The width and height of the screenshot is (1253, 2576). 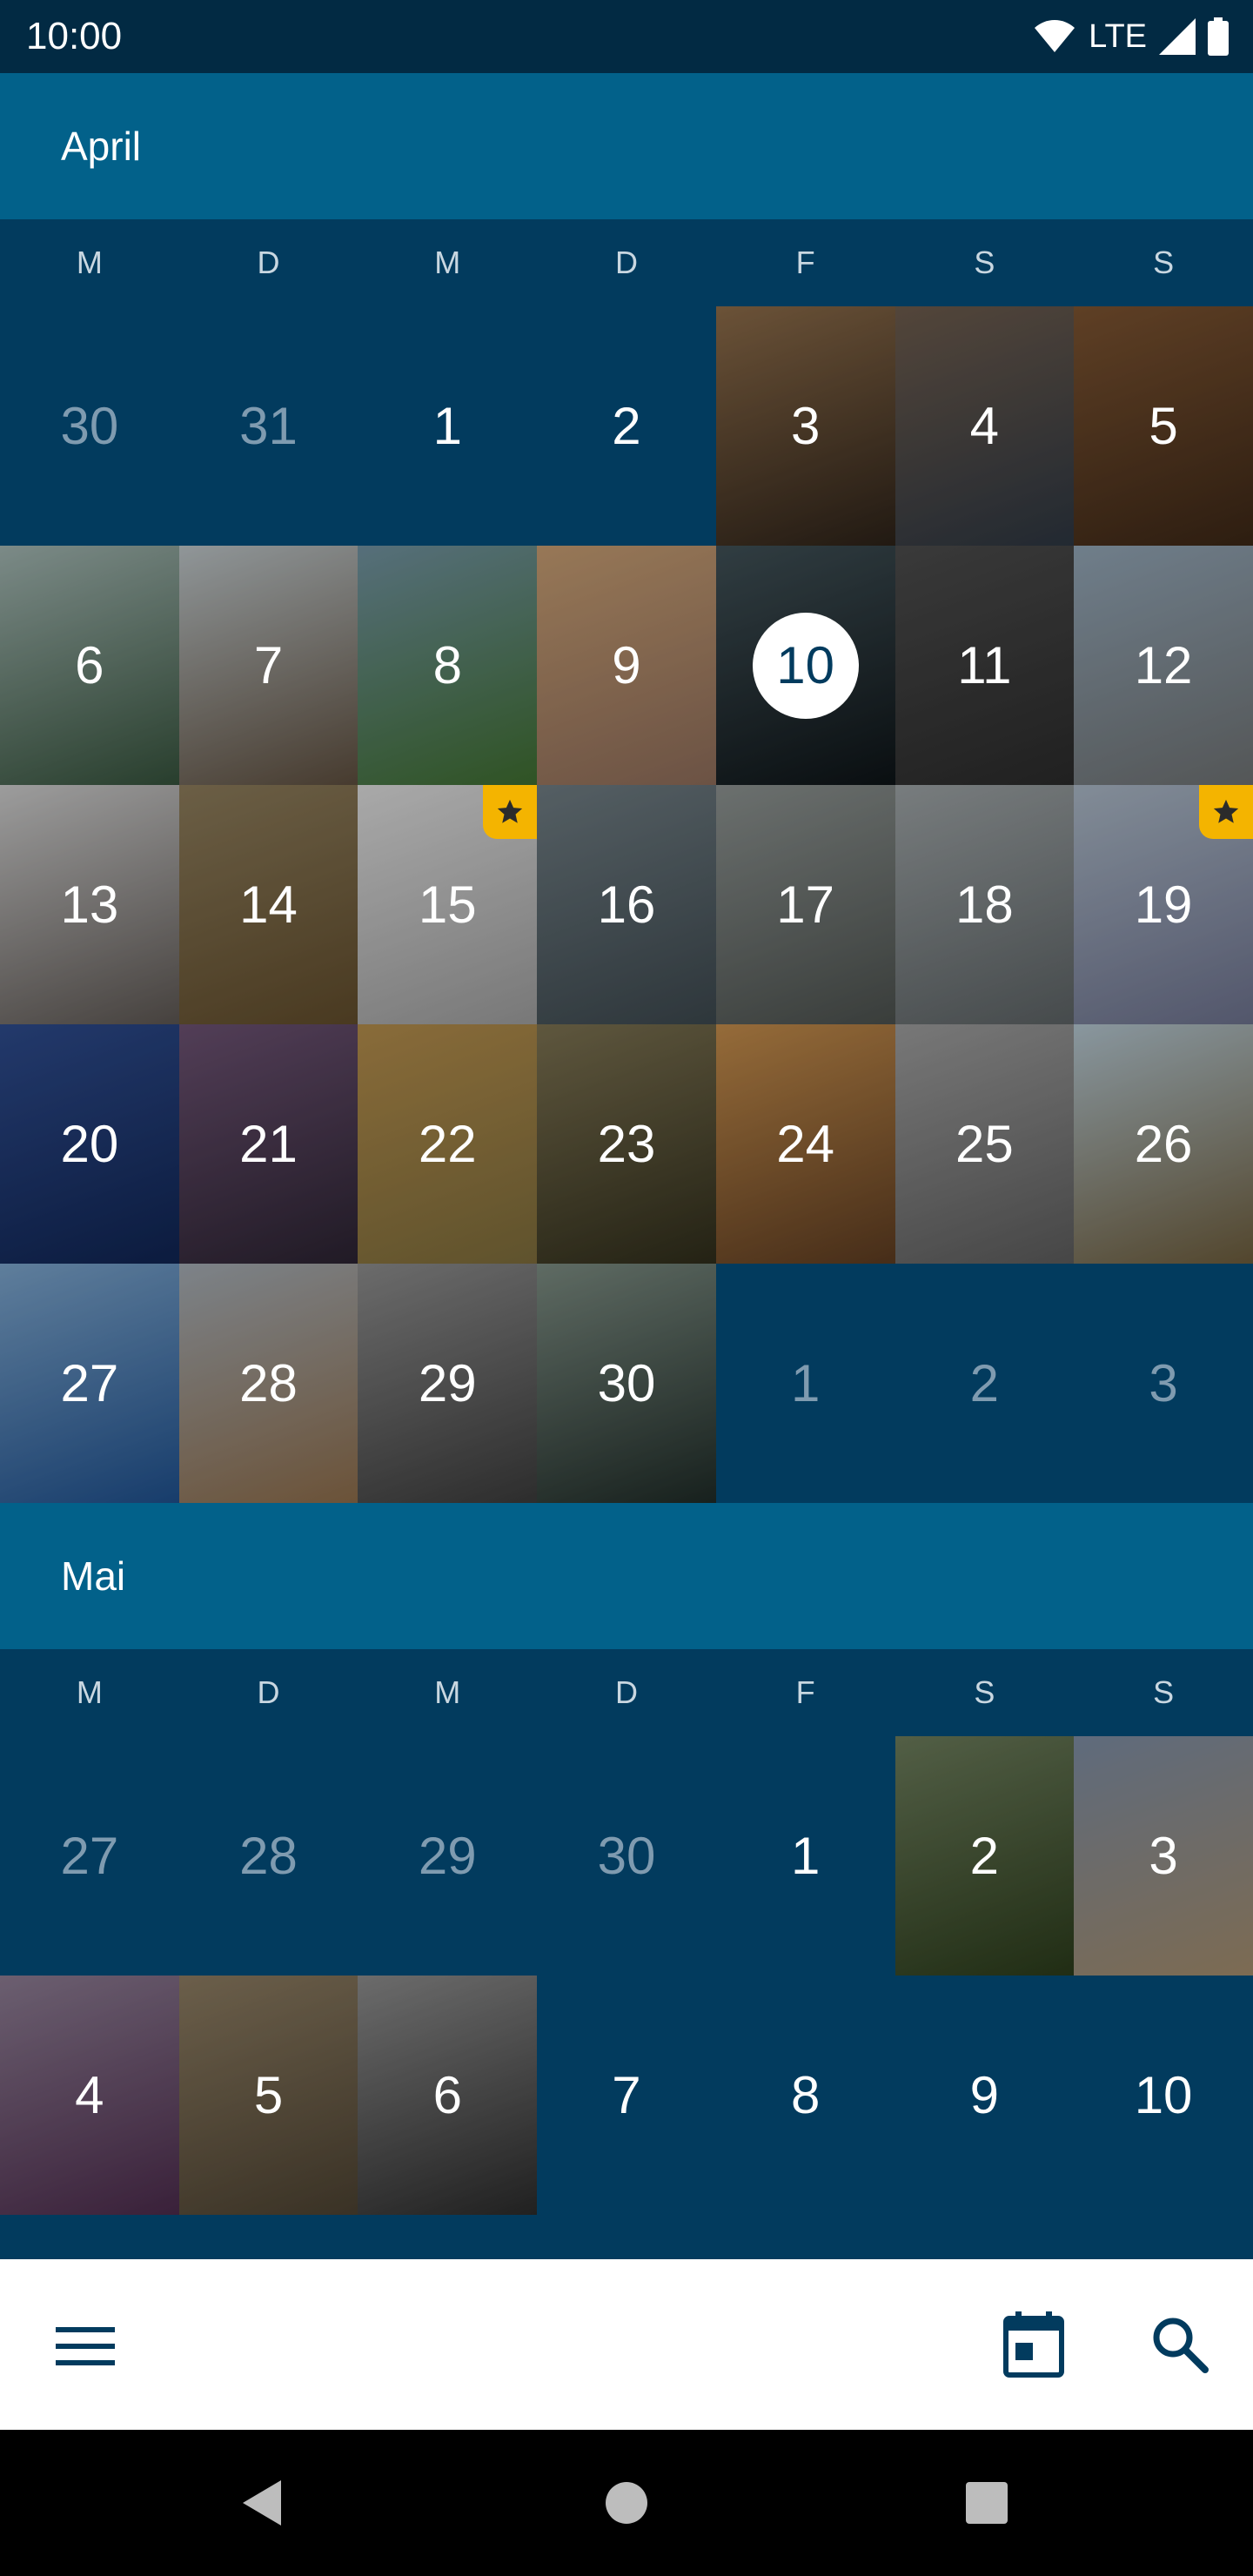 I want to click on day-number: 4, so click(x=984, y=426).